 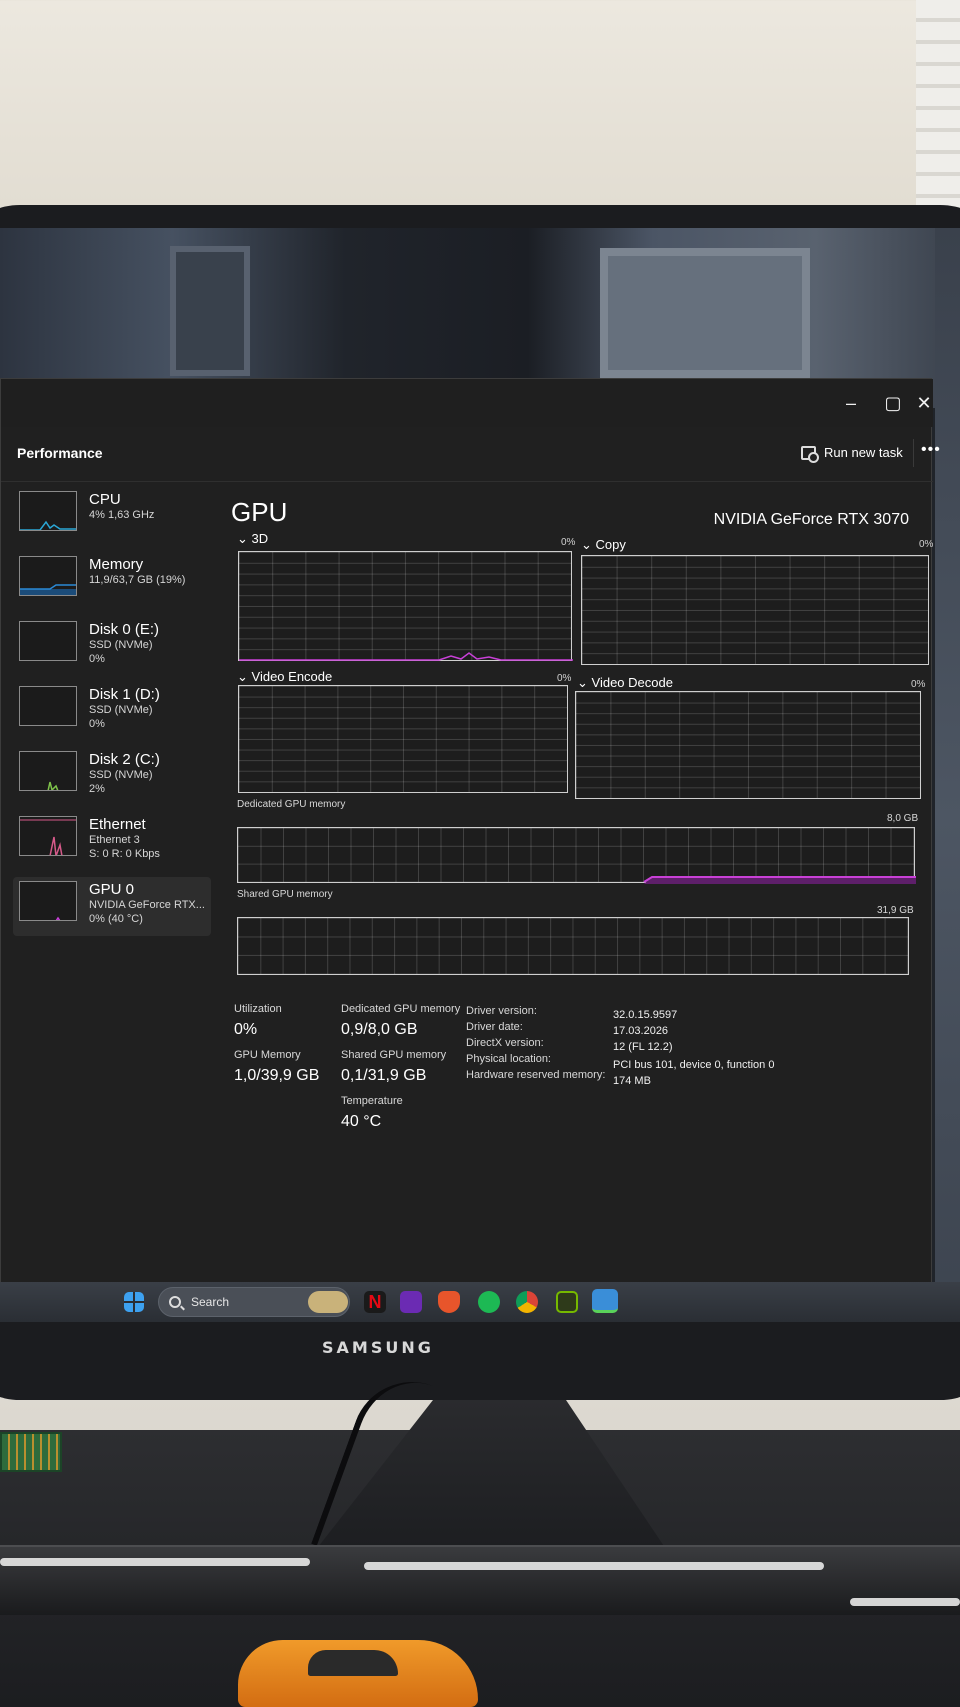 I want to click on directx-version-value: 12 (FL 12.2), so click(x=643, y=1047).